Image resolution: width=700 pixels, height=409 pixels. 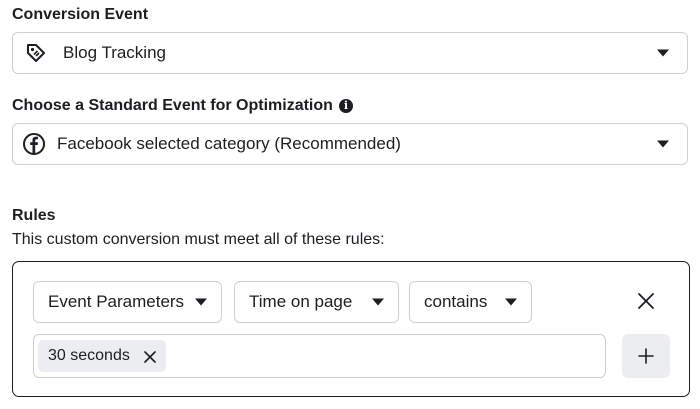 What do you see at coordinates (646, 301) in the screenshot?
I see `remove-rule-icon` at bounding box center [646, 301].